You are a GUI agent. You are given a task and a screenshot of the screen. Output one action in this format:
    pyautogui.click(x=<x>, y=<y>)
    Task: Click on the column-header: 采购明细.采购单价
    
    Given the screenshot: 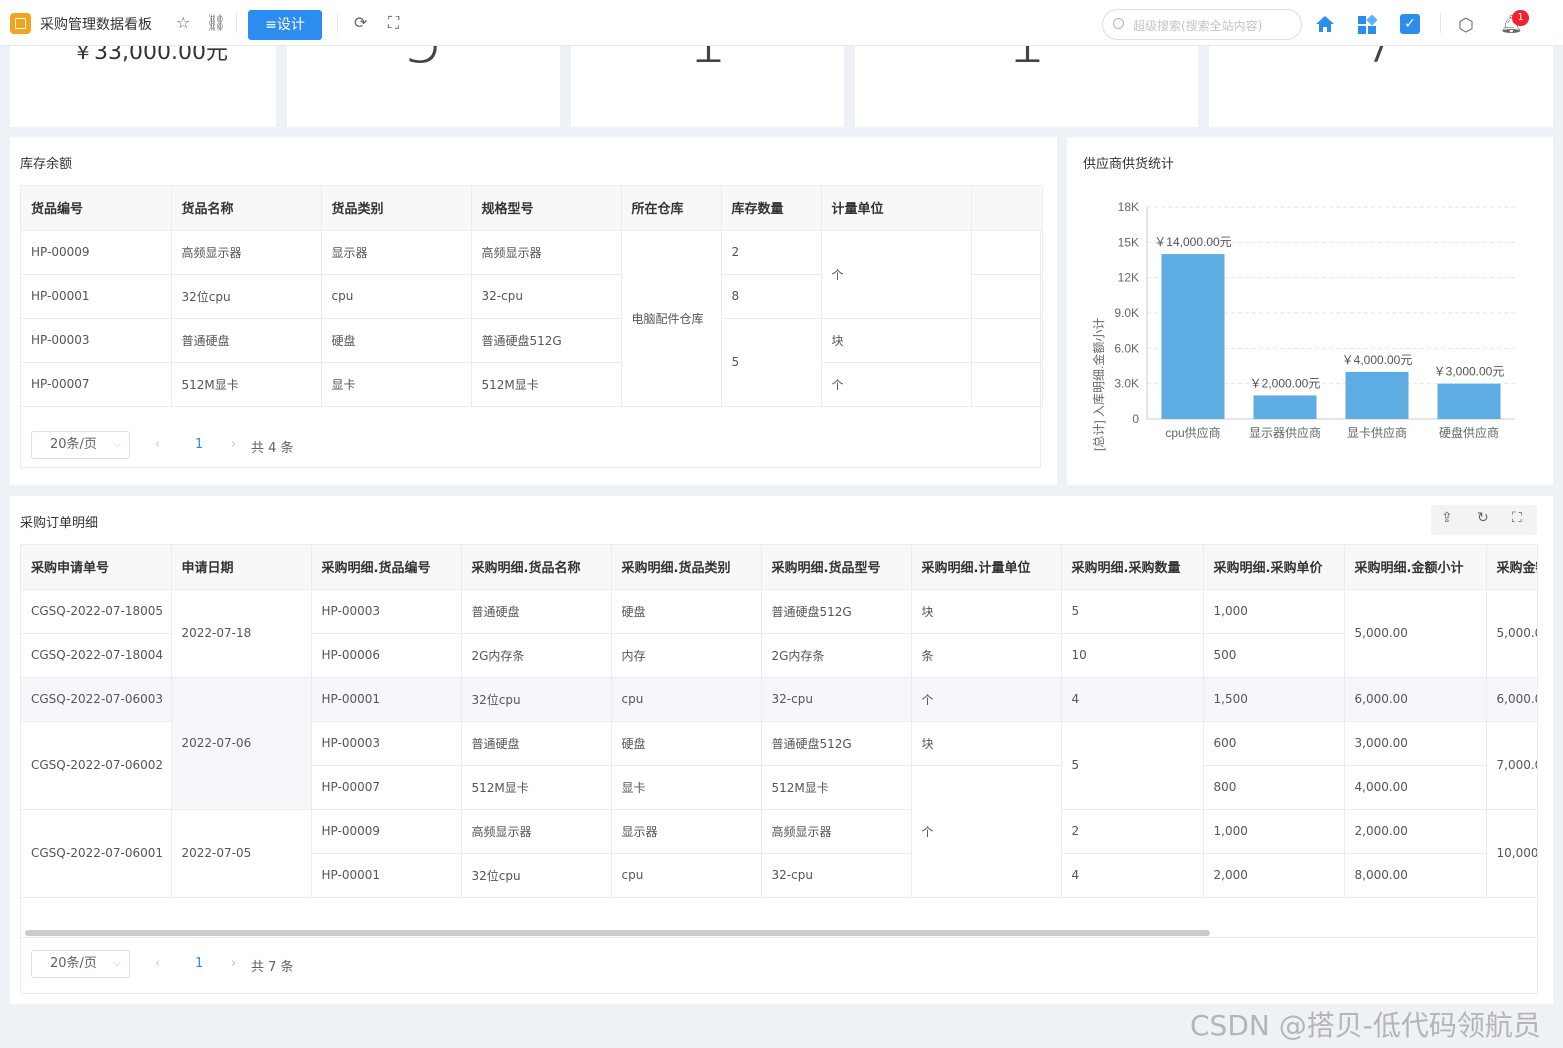 What is the action you would take?
    pyautogui.click(x=1274, y=567)
    